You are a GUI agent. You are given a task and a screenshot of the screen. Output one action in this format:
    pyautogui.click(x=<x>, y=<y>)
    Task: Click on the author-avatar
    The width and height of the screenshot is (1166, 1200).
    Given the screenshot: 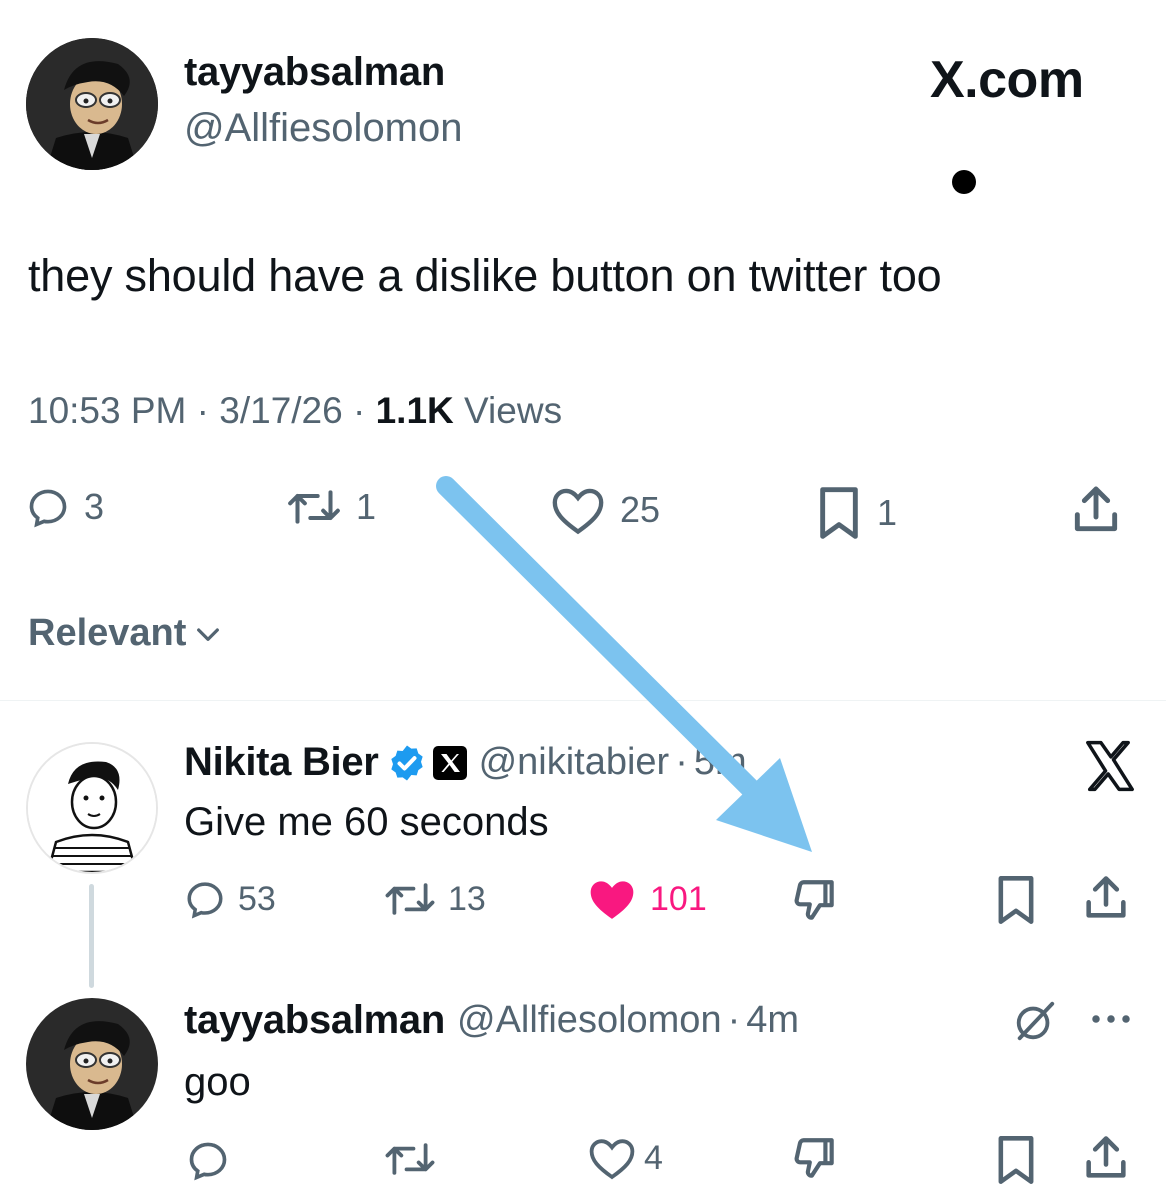 What is the action you would take?
    pyautogui.click(x=92, y=104)
    